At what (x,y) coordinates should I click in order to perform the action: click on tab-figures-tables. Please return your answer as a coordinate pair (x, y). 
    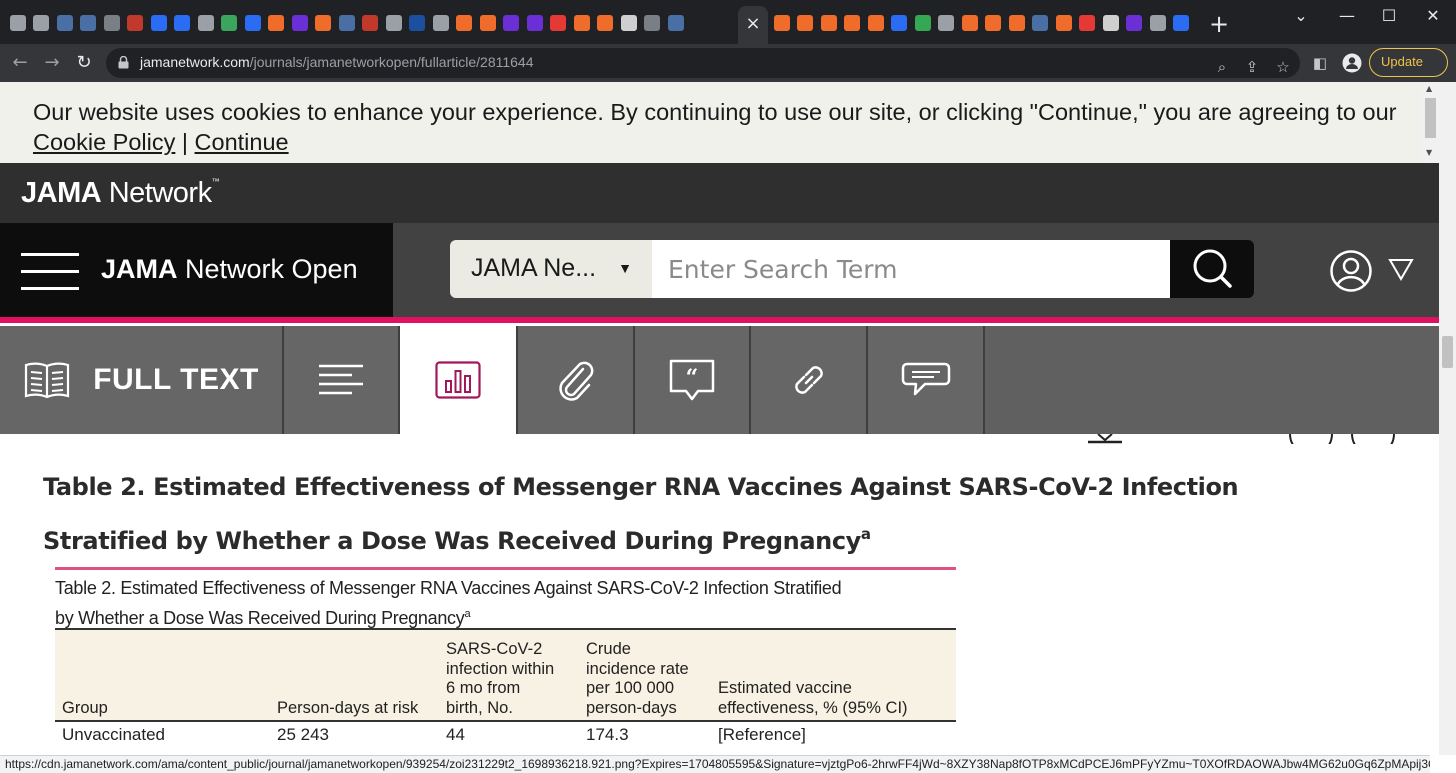
    Looking at the image, I should click on (459, 380).